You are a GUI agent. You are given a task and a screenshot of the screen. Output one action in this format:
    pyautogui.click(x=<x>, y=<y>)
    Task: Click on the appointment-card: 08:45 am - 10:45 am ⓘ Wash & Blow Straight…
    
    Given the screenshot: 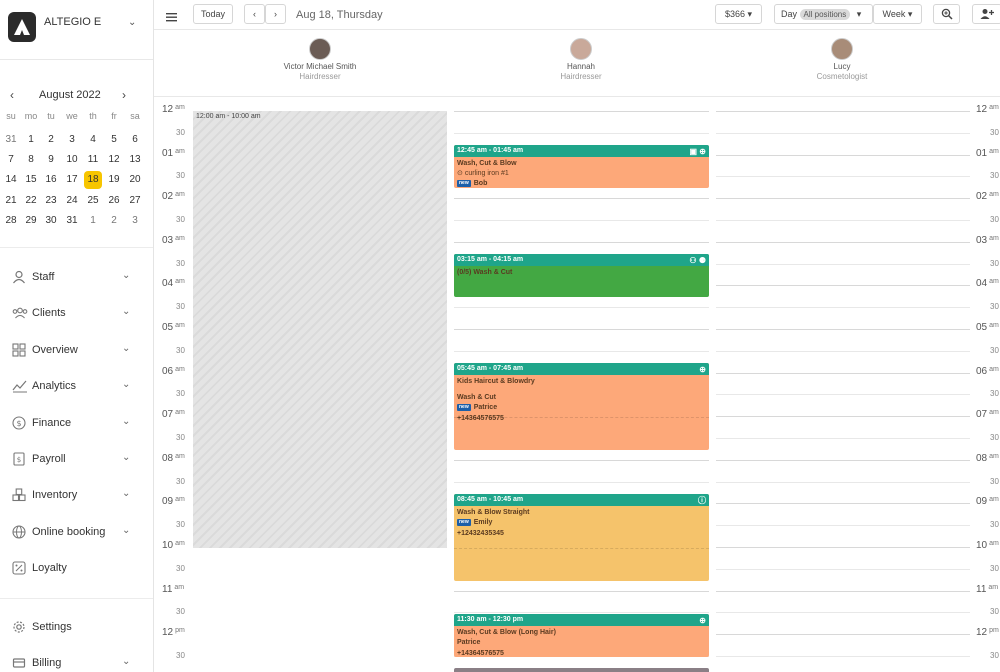 What is the action you would take?
    pyautogui.click(x=581, y=537)
    